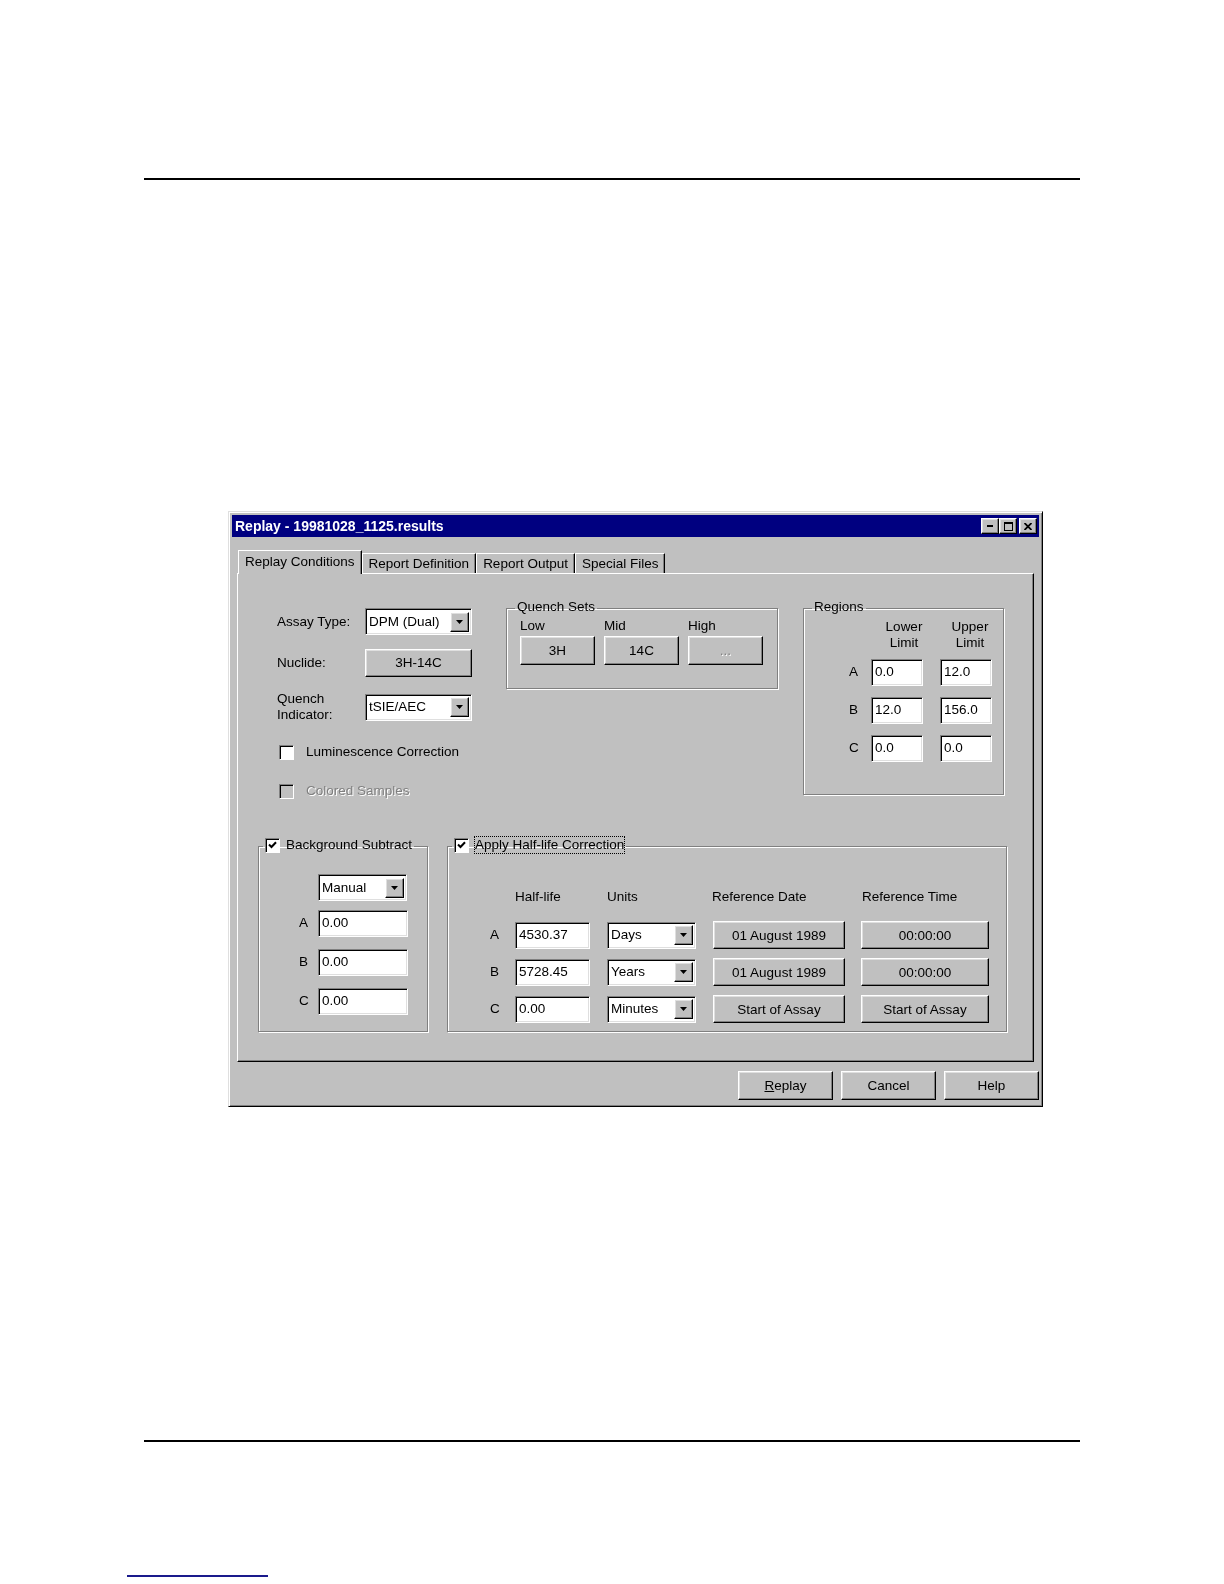 The height and width of the screenshot is (1584, 1224). Describe the element at coordinates (305, 707) in the screenshot. I see `field-label: Quench Indicator:` at that location.